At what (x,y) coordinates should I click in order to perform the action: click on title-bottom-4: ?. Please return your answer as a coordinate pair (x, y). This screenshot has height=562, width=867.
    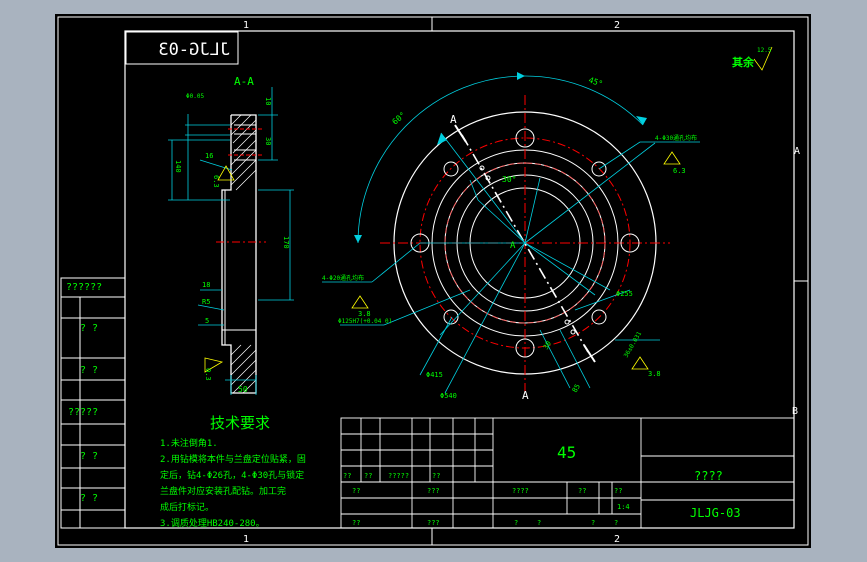
    Looking at the image, I should click on (616, 523).